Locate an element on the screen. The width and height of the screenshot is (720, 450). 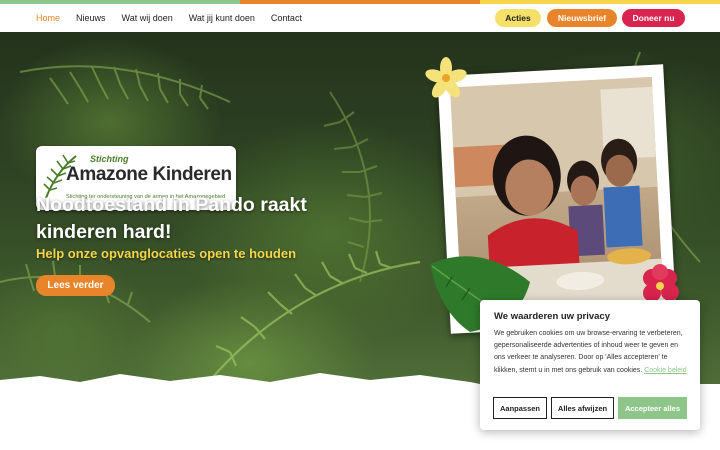
logo-stichting-text: Stichting is located at coordinates (109, 159).